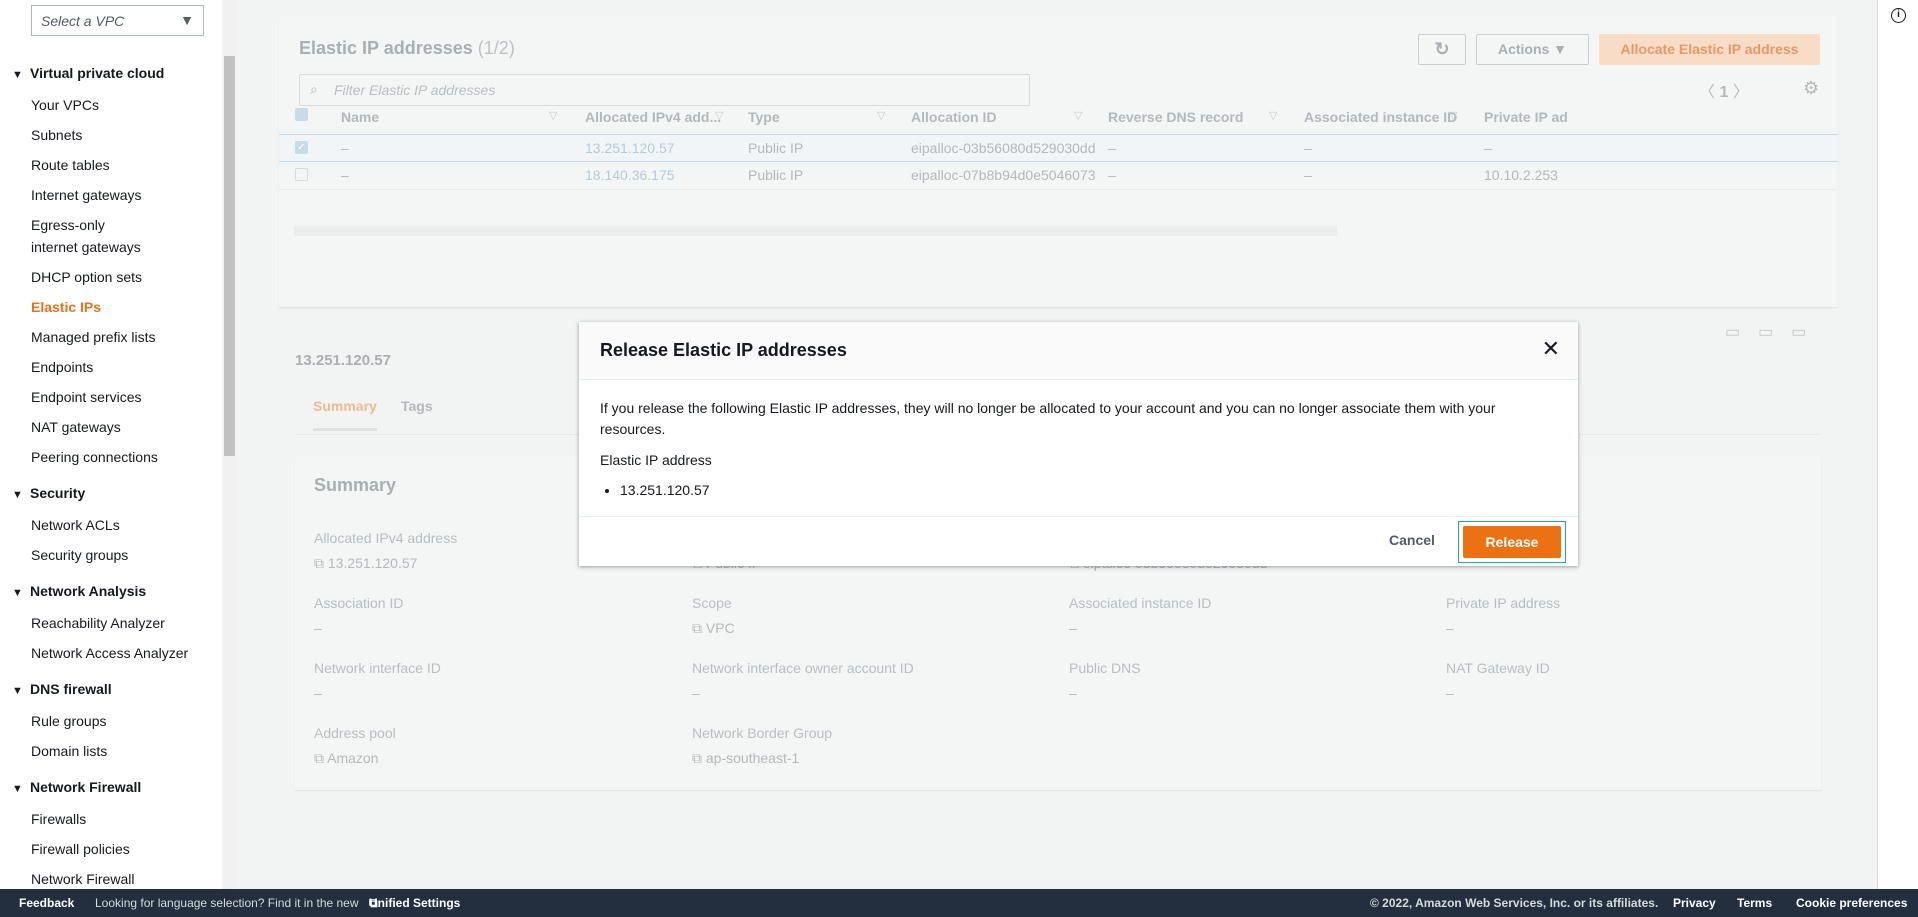  What do you see at coordinates (111, 105) in the screenshot?
I see `sidebar-item-your-vpcs: Your VPCs` at bounding box center [111, 105].